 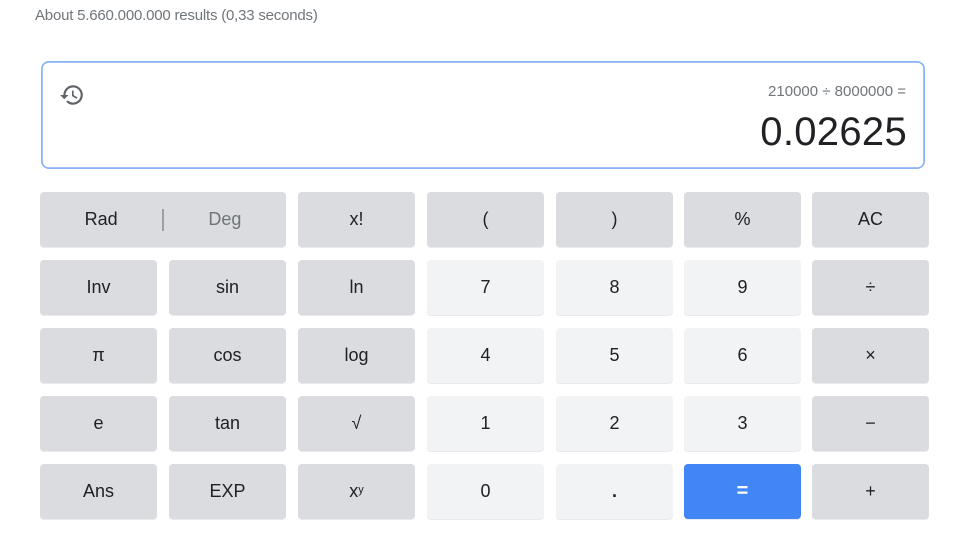 I want to click on percent-button: %, so click(x=742, y=219).